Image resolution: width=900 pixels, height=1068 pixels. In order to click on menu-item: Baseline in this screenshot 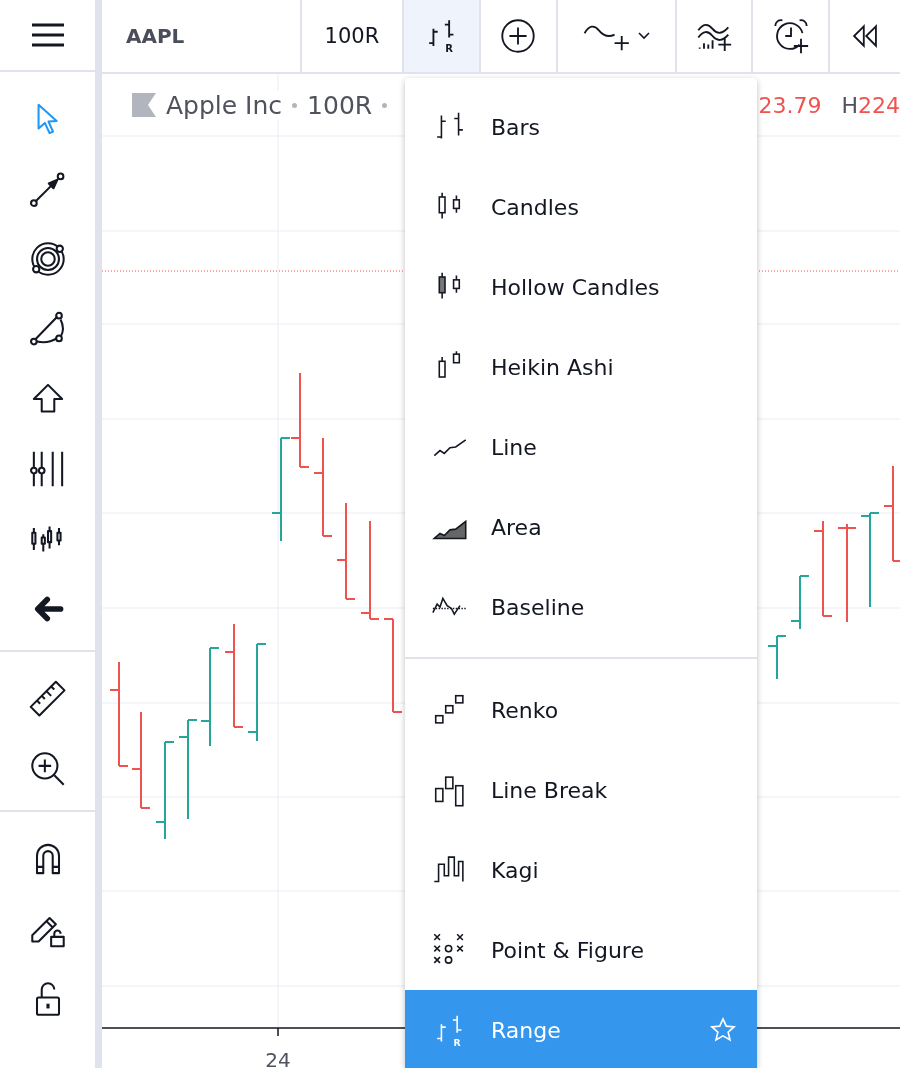, I will do `click(581, 607)`.